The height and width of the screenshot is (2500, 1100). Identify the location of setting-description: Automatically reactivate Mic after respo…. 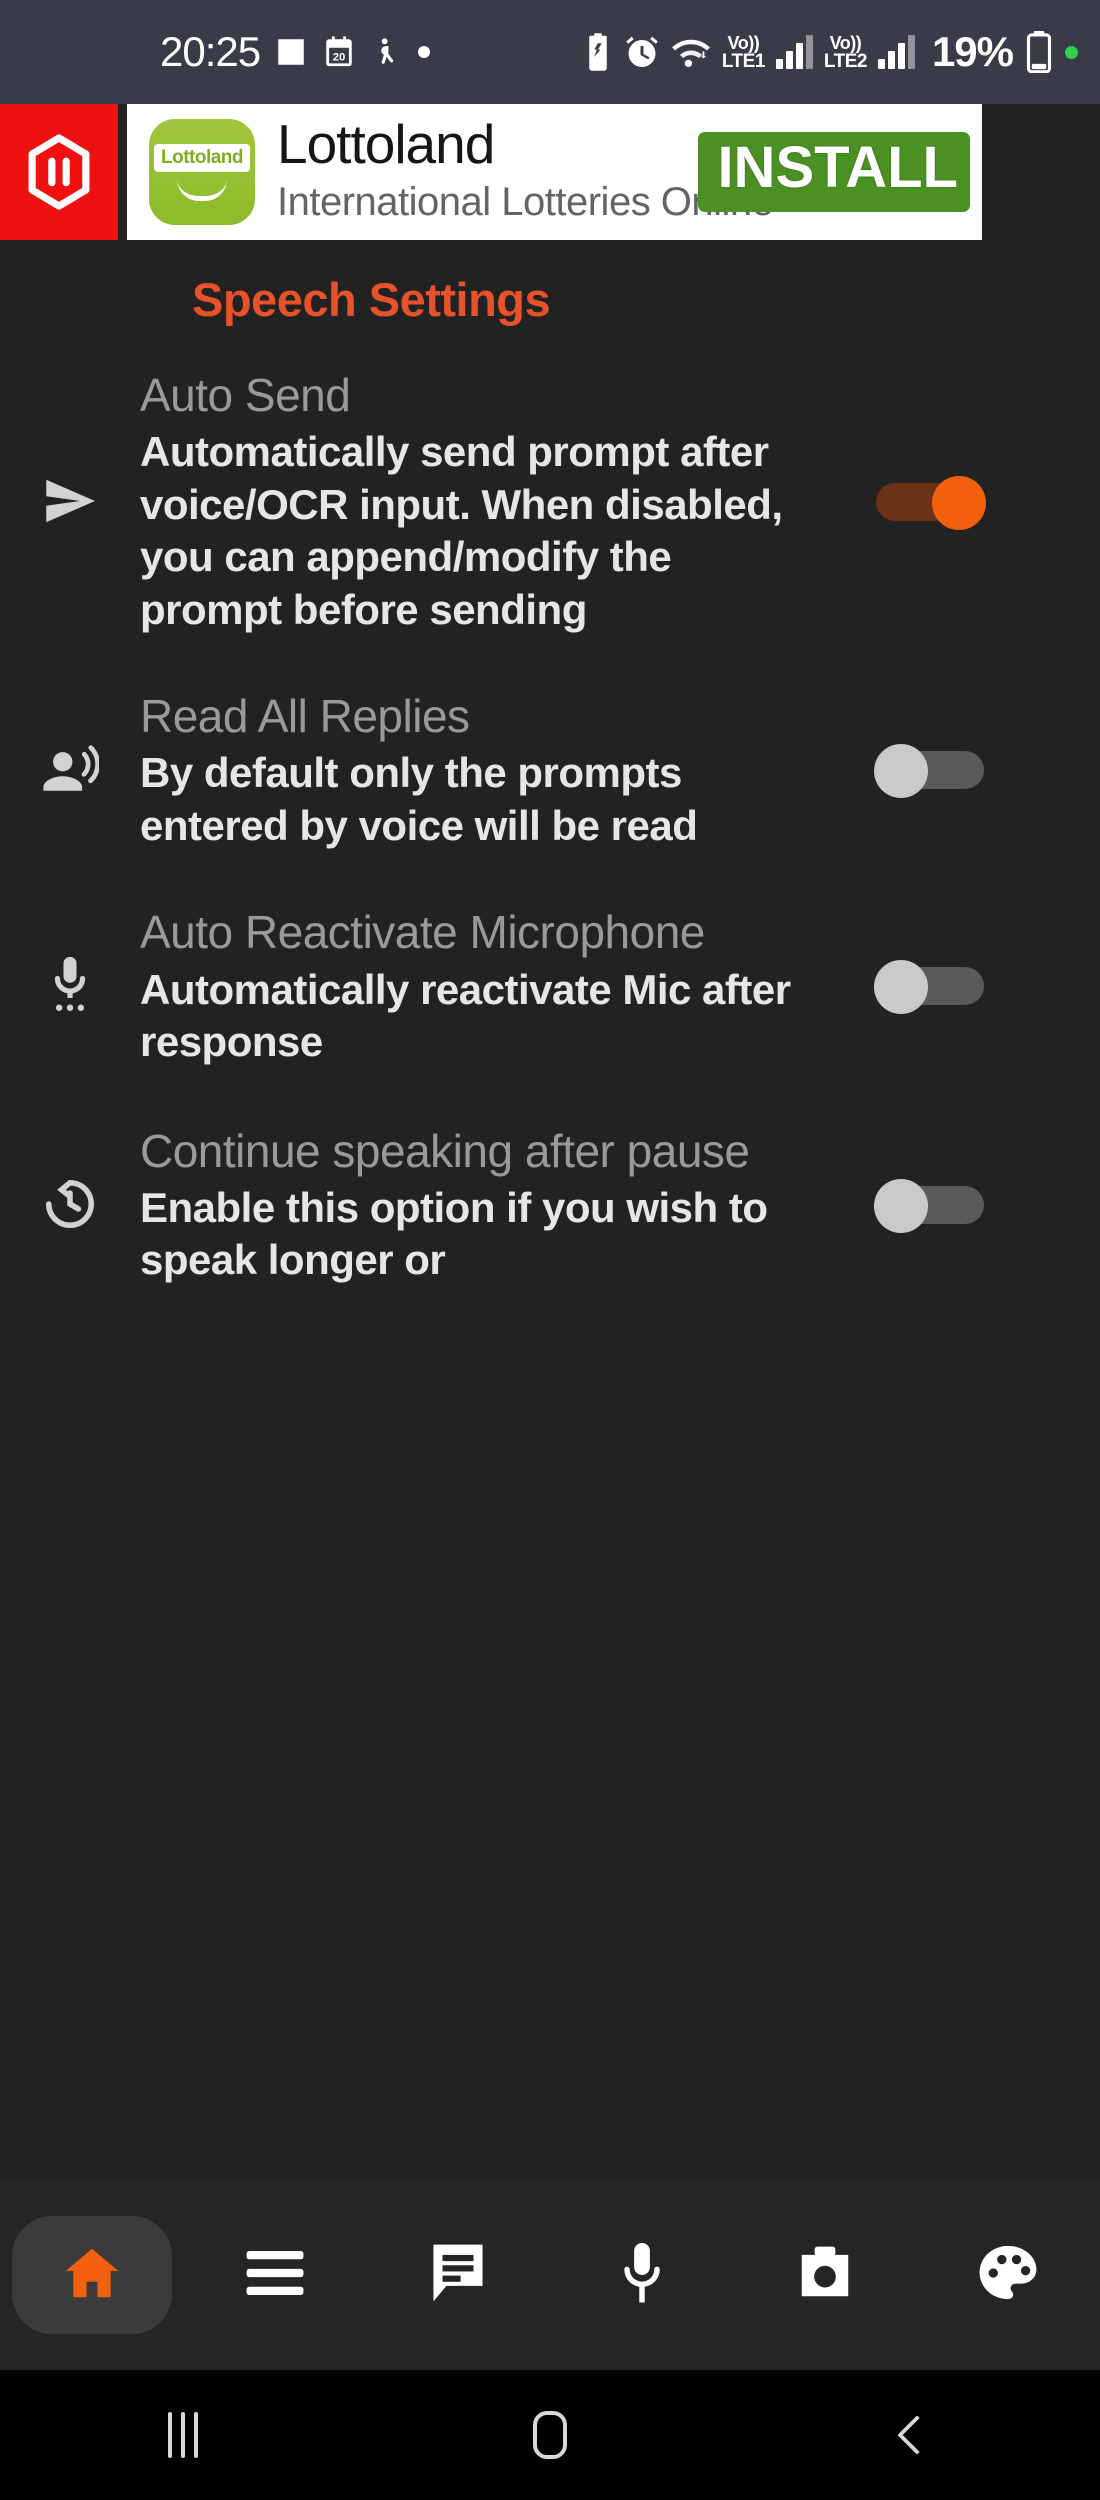
(465, 1015).